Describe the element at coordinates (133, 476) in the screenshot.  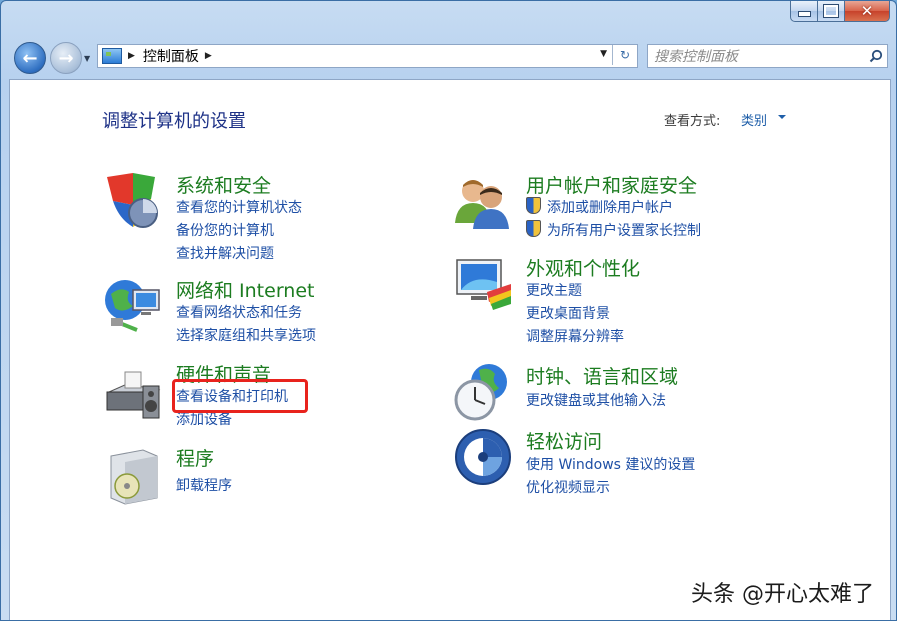
I see `programs-box-icon` at that location.